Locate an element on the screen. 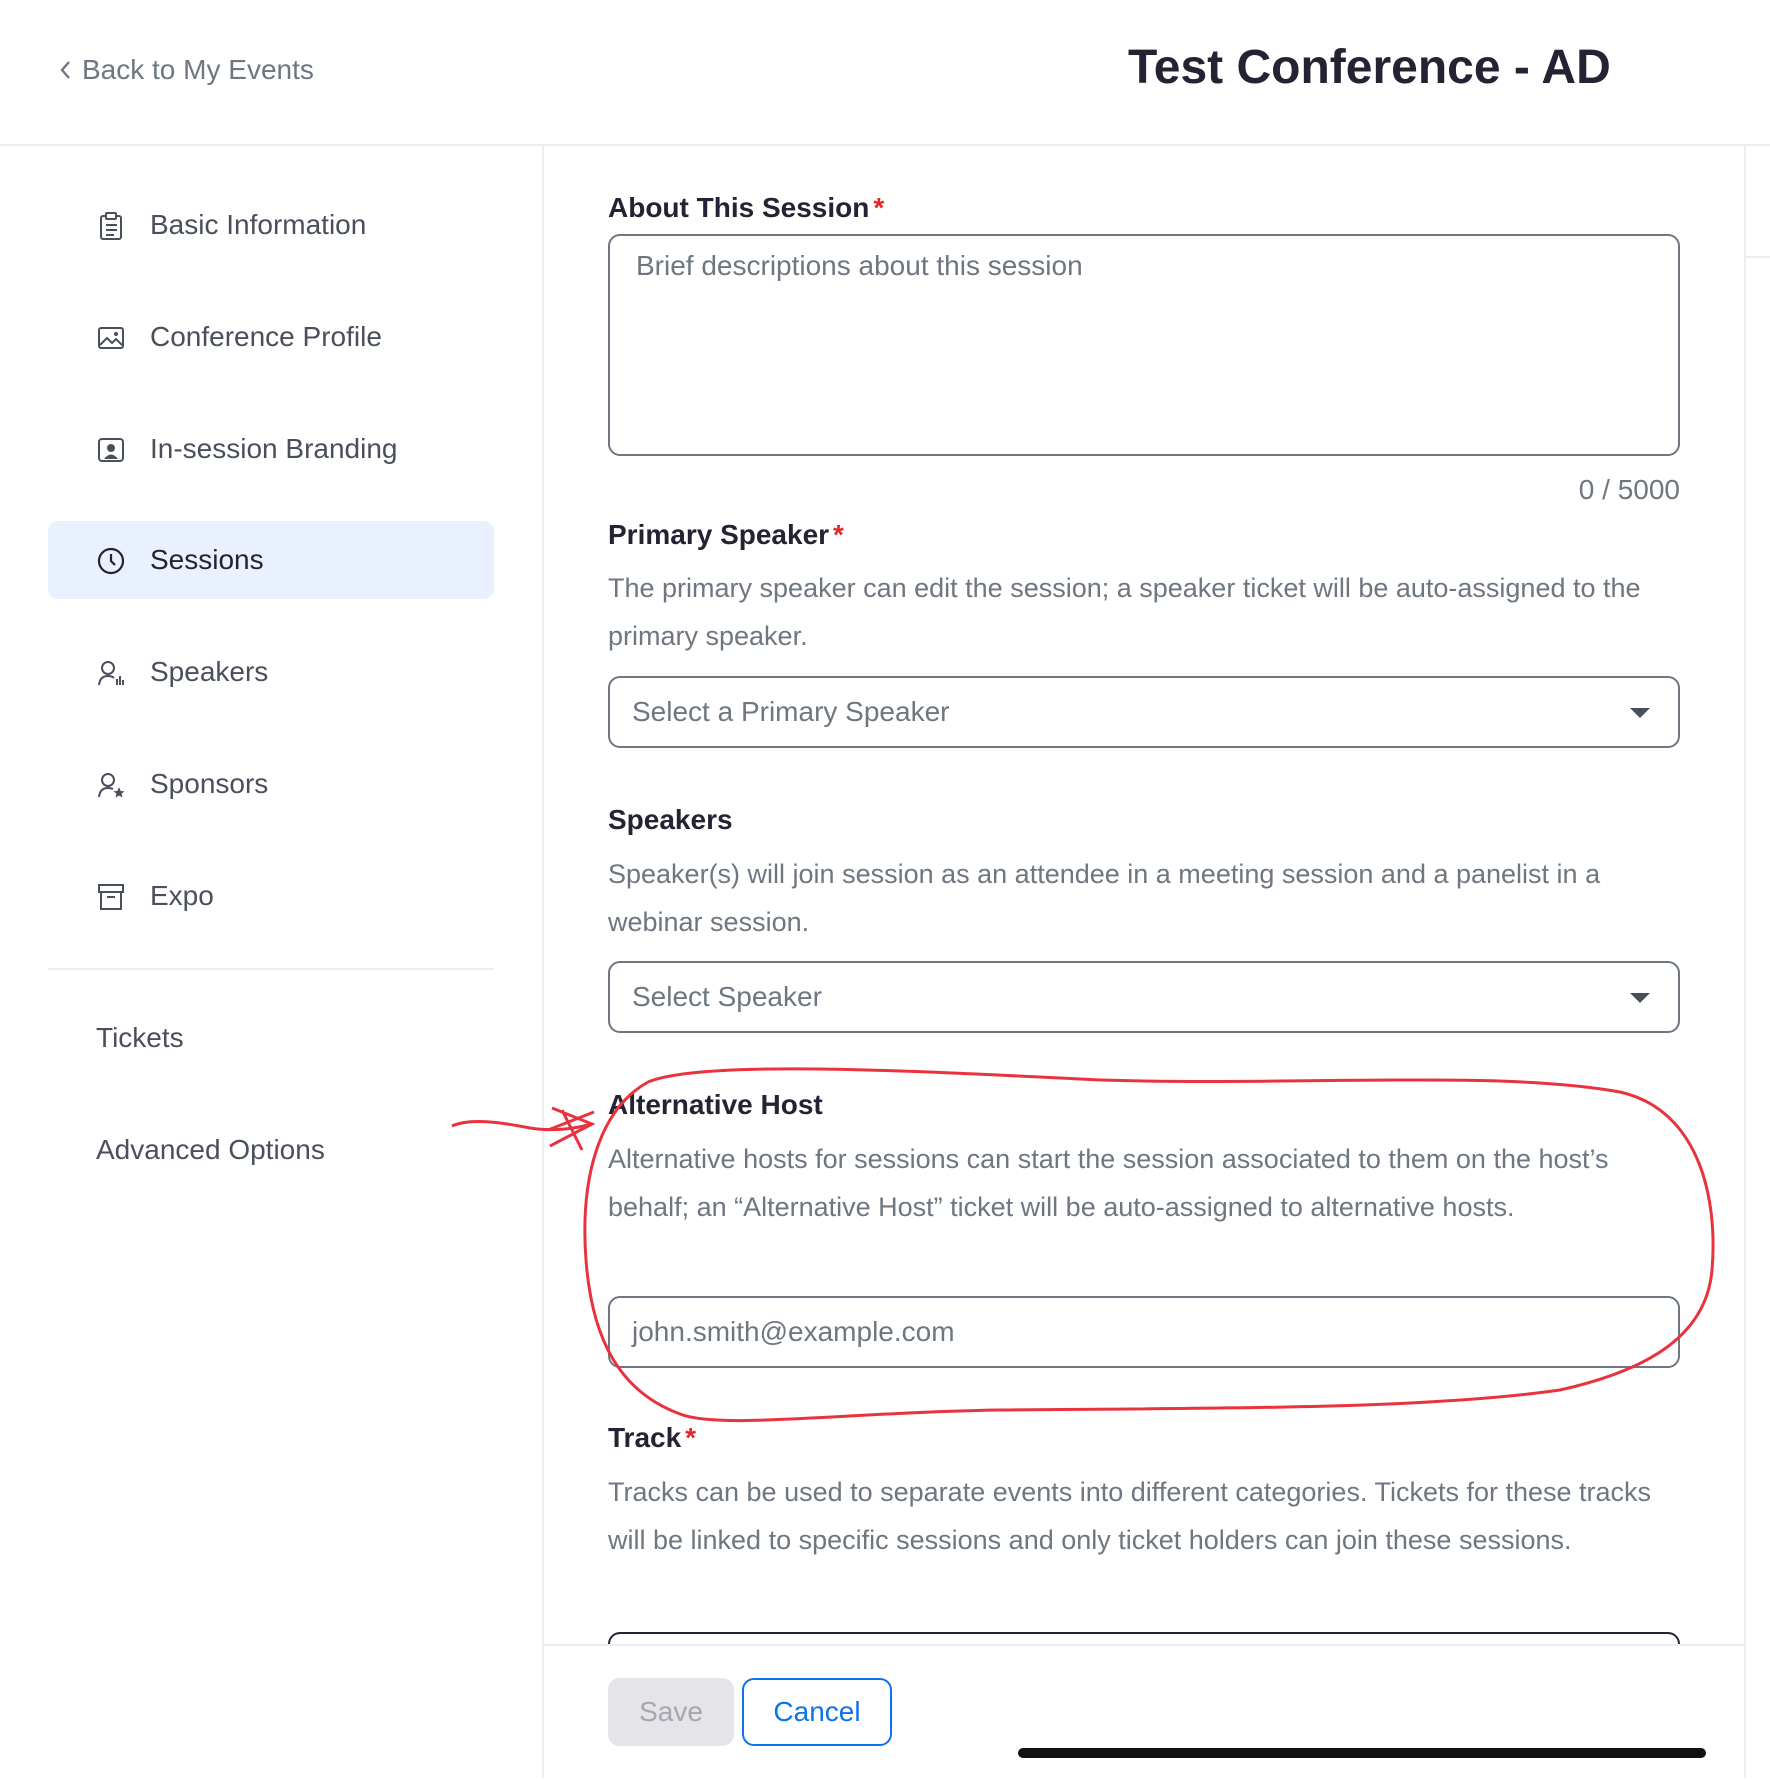  cancel-button: Cancel is located at coordinates (817, 1712).